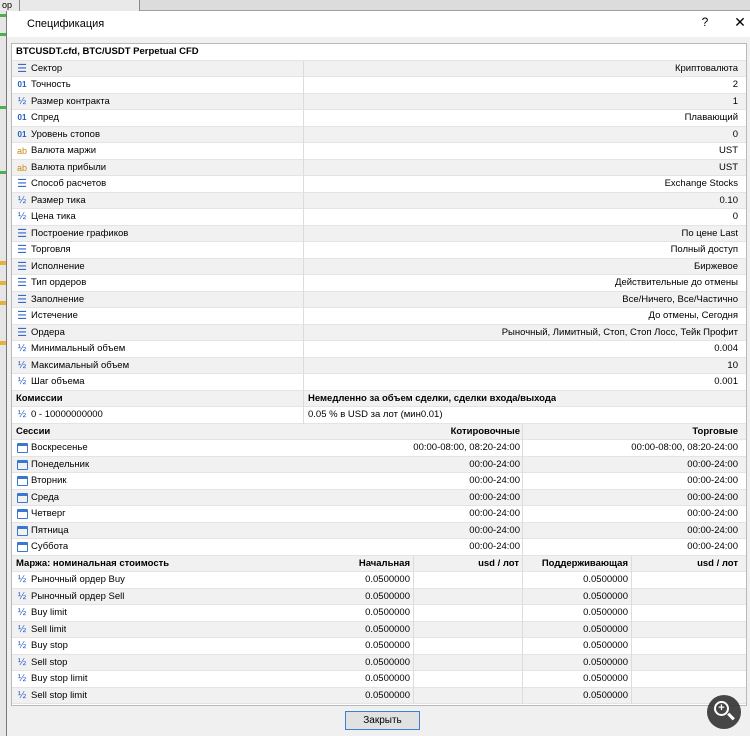  I want to click on property-row: ☰ Заполнение Все/Ничего, Все/Частично, so click(379, 299).